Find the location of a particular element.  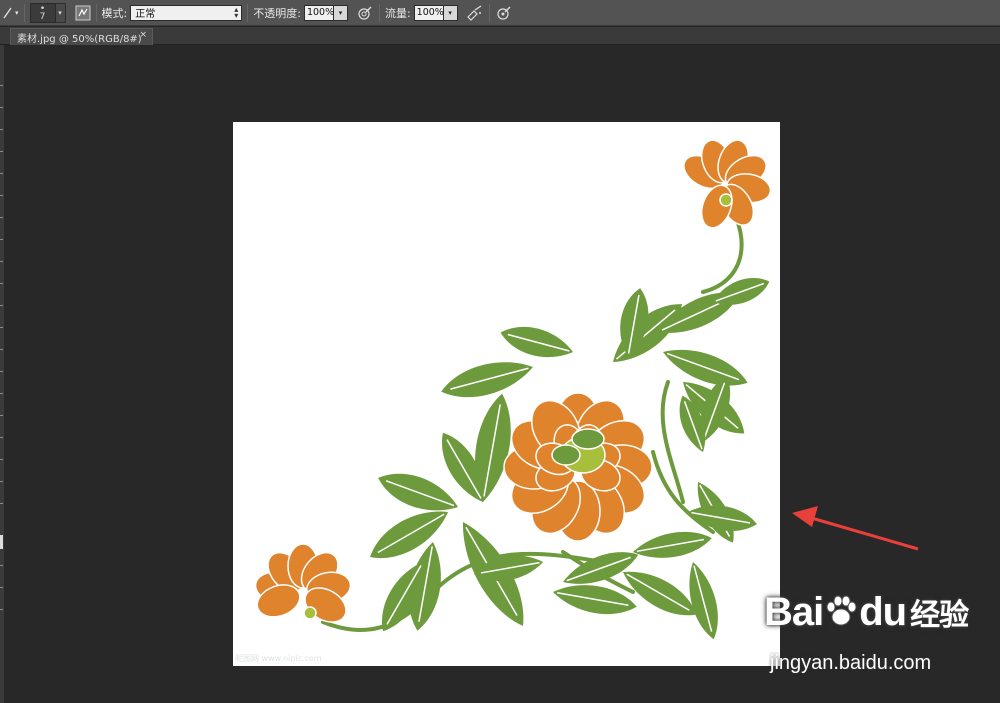

flow-input: 100% is located at coordinates (428, 12).